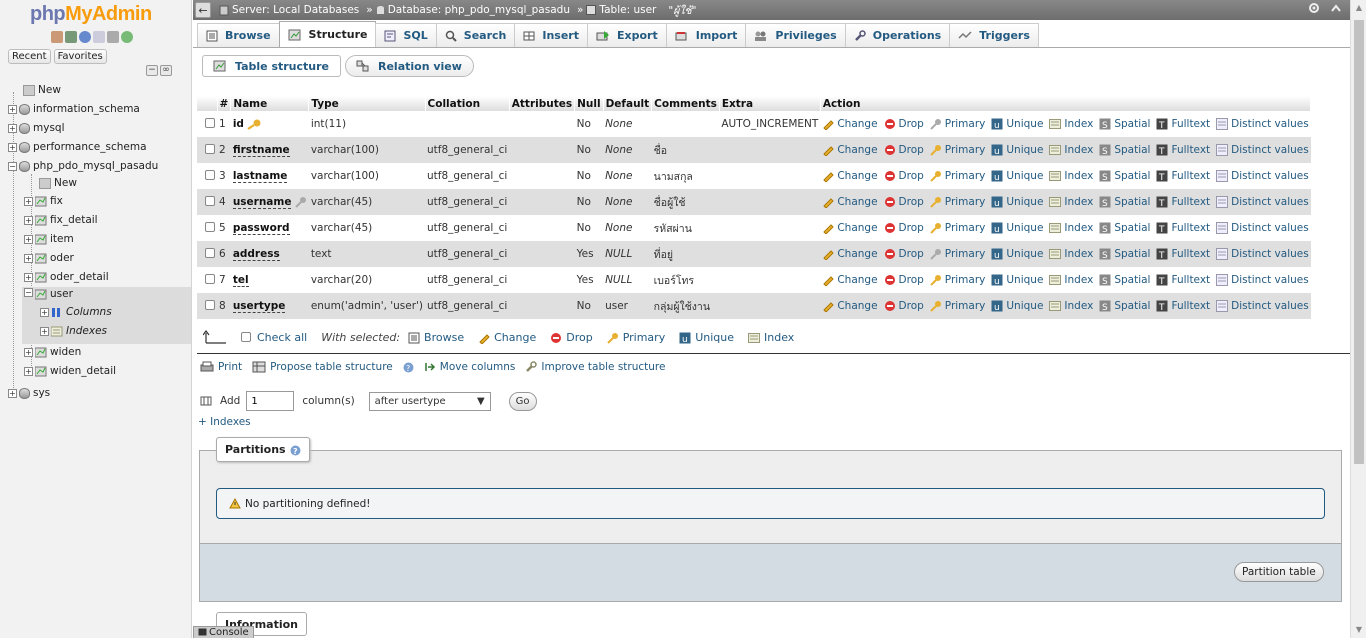  I want to click on tree-table-fix: + fix, so click(43, 201).